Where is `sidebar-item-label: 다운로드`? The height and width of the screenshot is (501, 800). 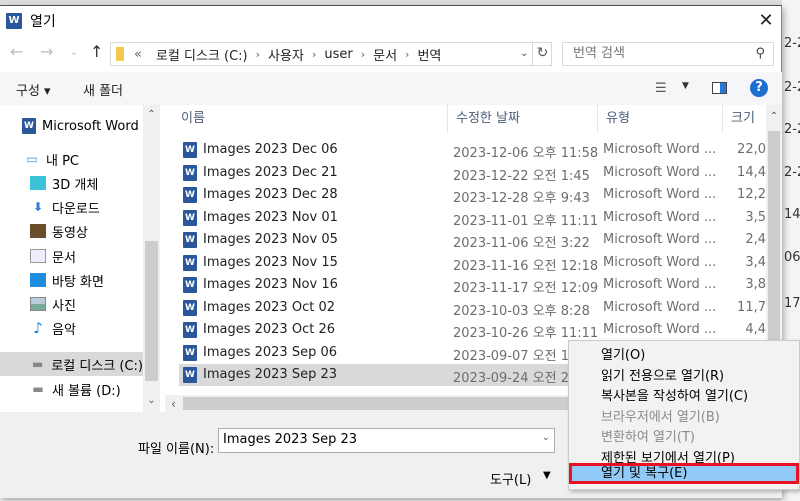
sidebar-item-label: 다운로드 is located at coordinates (76, 209).